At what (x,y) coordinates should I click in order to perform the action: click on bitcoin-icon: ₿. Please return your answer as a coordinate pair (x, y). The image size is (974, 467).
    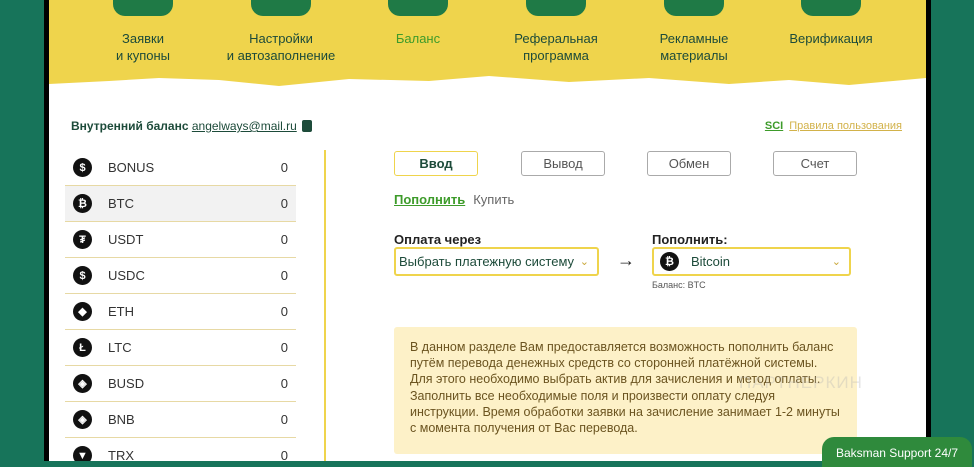
    Looking at the image, I should click on (669, 261).